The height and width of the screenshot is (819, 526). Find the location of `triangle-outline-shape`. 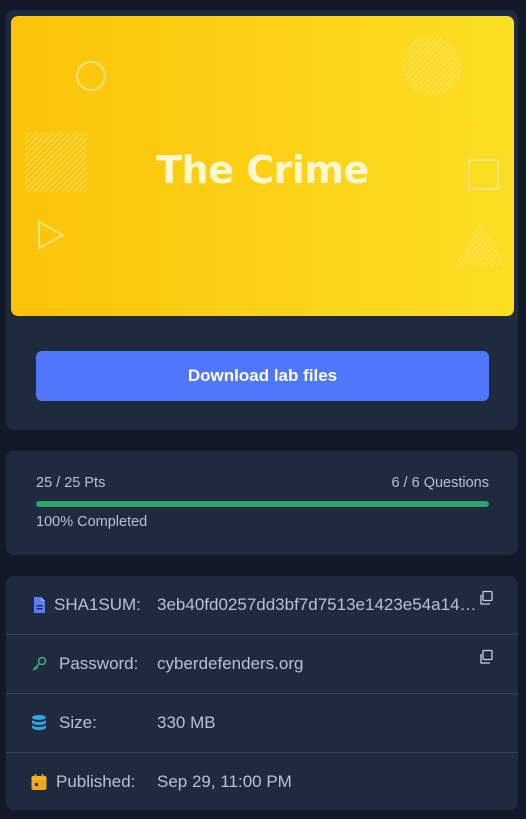

triangle-outline-shape is located at coordinates (52, 235).